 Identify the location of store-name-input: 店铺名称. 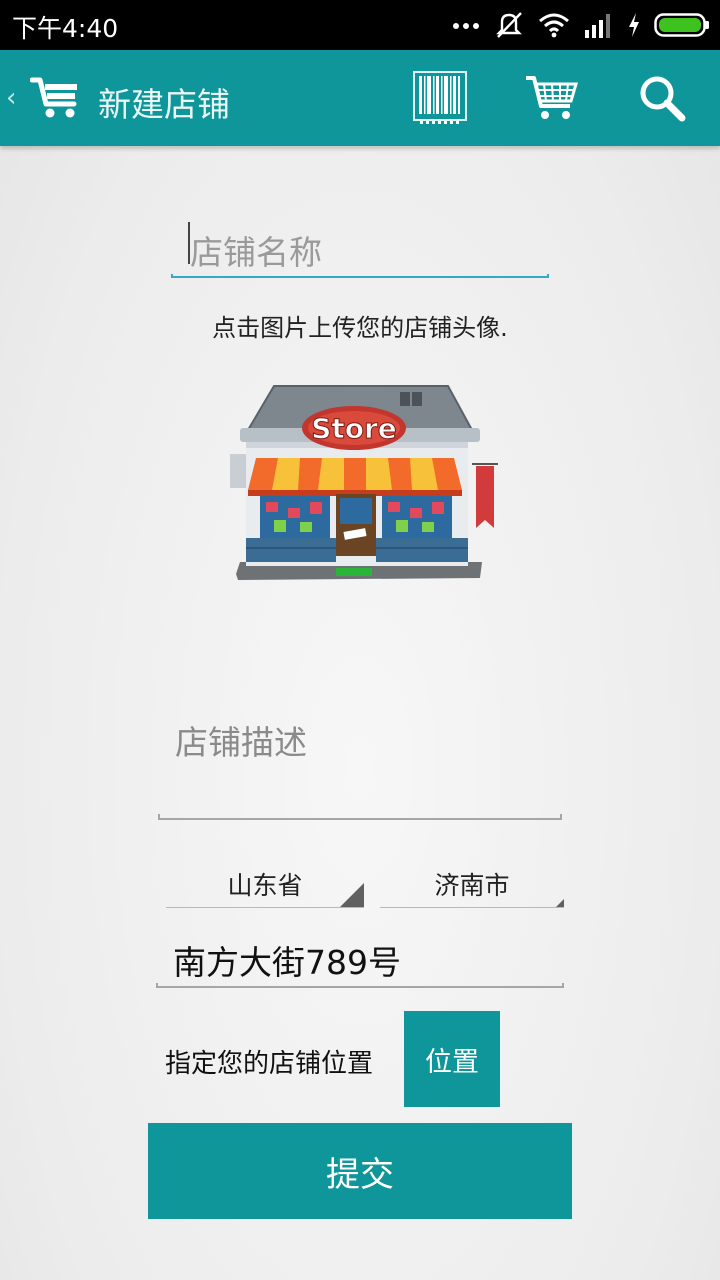
(360, 248).